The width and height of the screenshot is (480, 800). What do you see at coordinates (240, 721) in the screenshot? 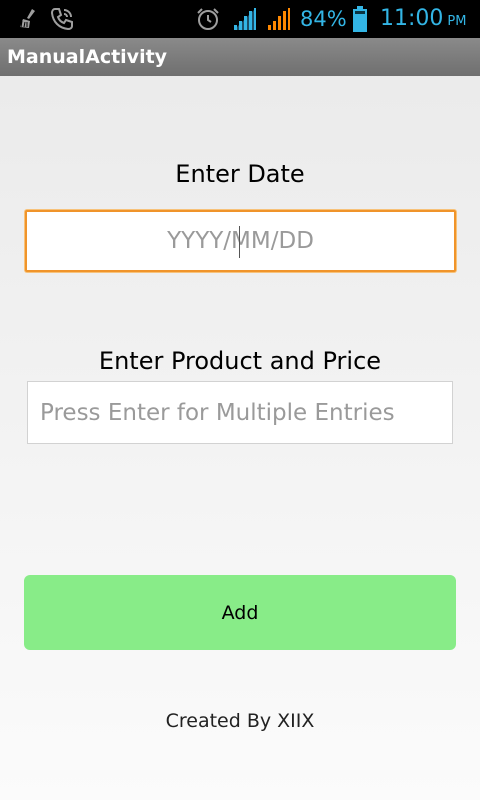
I see `credit-text: Created By XIIX` at bounding box center [240, 721].